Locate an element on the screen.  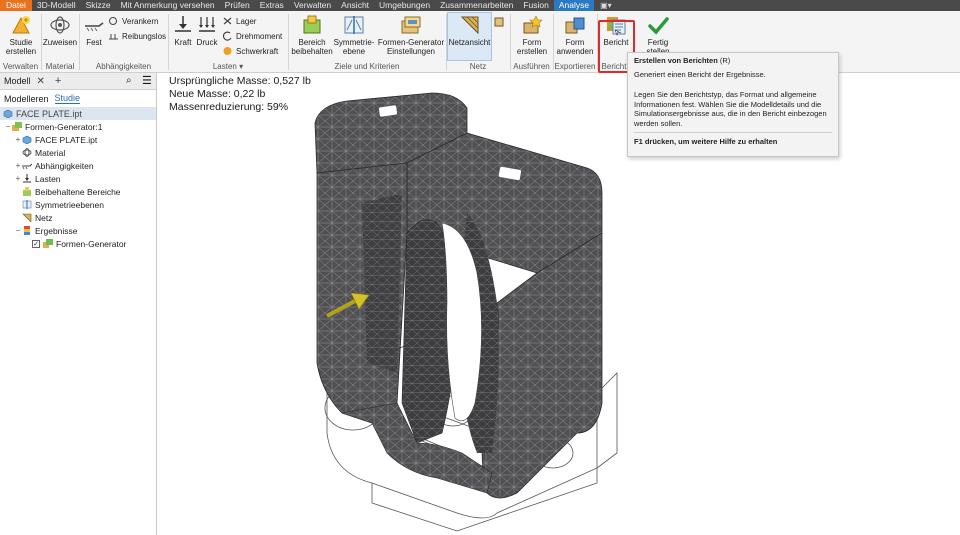
lager-button: Lager is located at coordinates (239, 21).